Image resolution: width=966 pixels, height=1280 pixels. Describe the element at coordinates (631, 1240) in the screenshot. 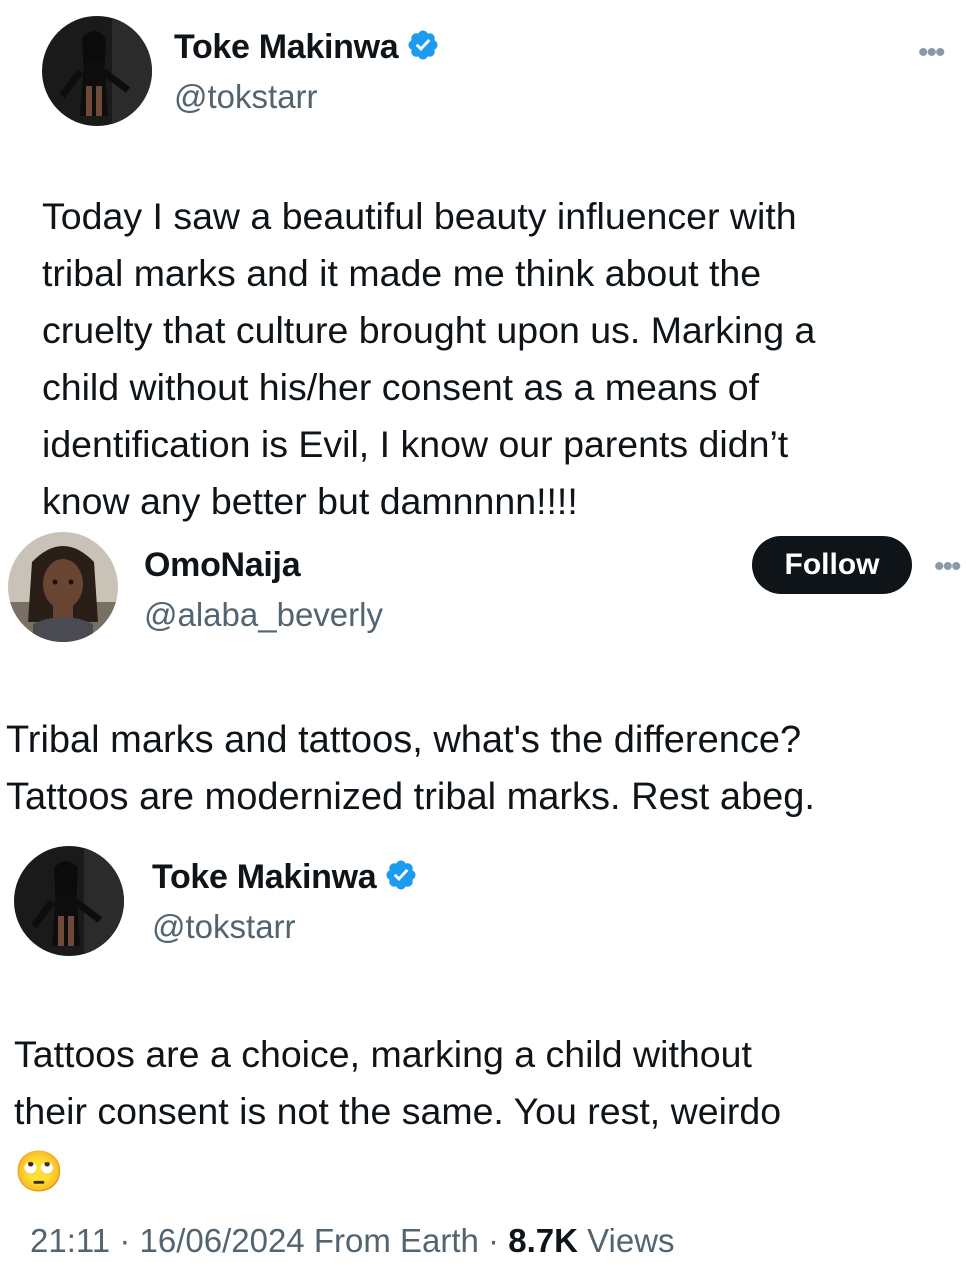

I see `views-label: Views` at that location.